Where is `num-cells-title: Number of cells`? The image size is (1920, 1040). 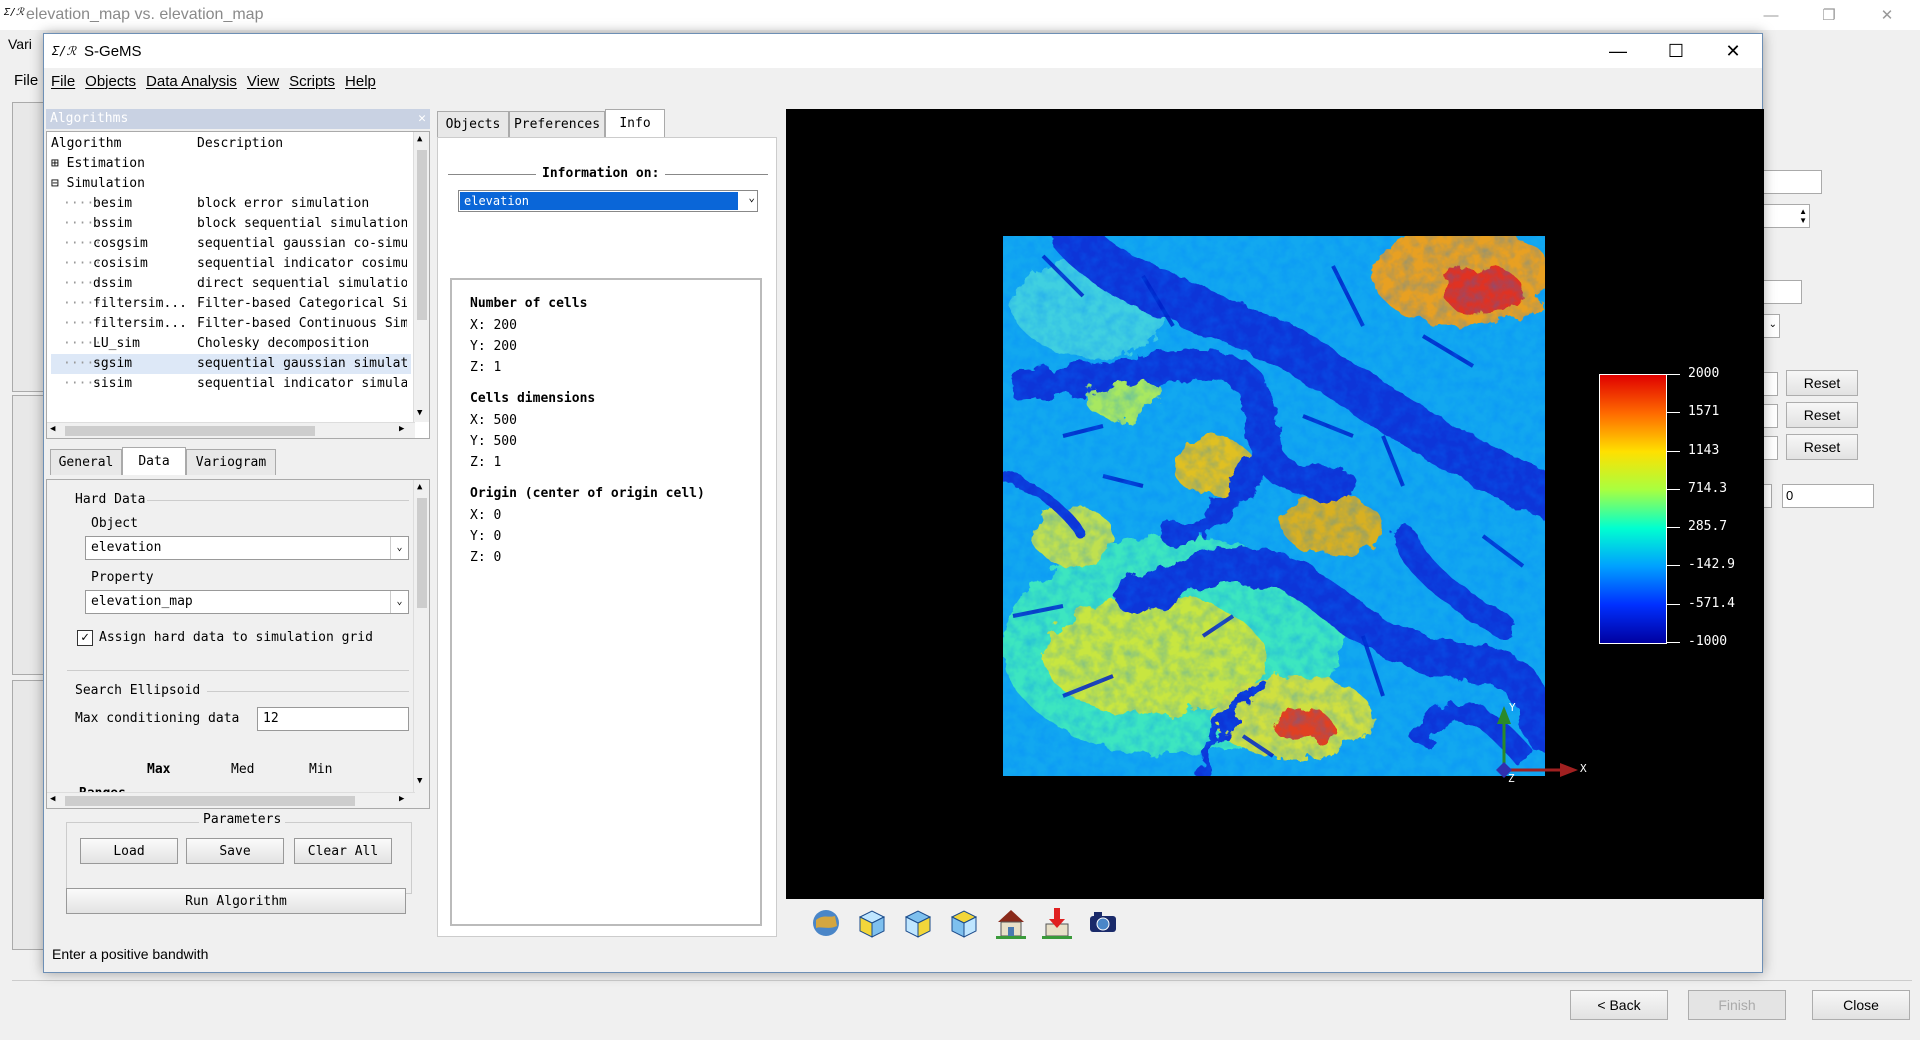 num-cells-title: Number of cells is located at coordinates (529, 303).